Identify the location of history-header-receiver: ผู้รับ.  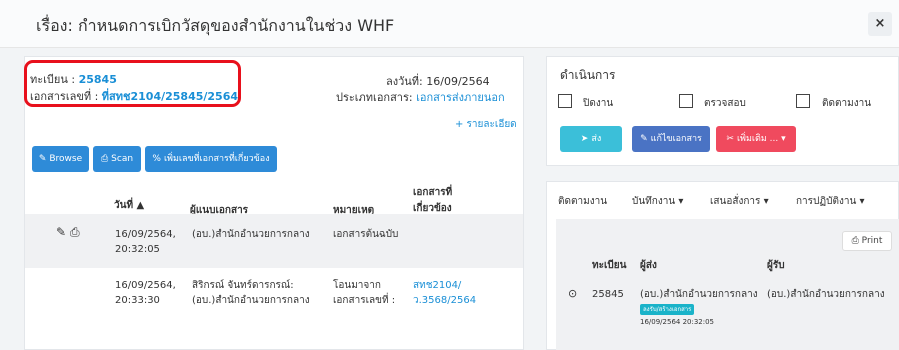
(776, 265).